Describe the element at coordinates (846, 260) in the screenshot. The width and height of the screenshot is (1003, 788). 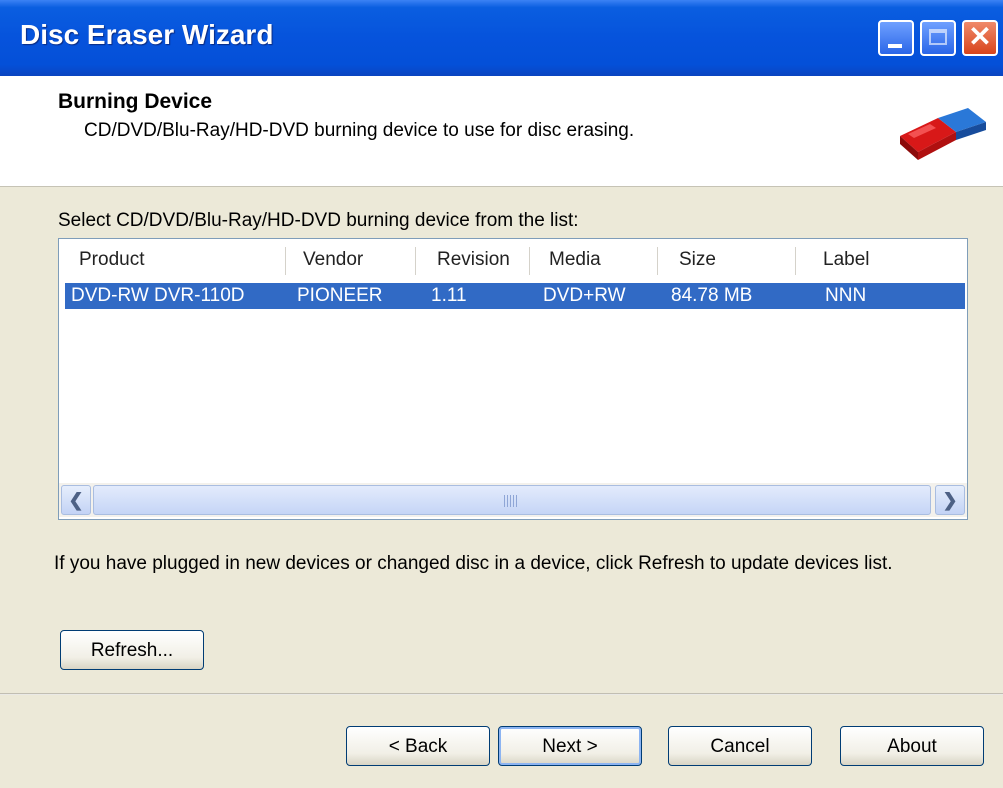
I see `column-header-label: Label` at that location.